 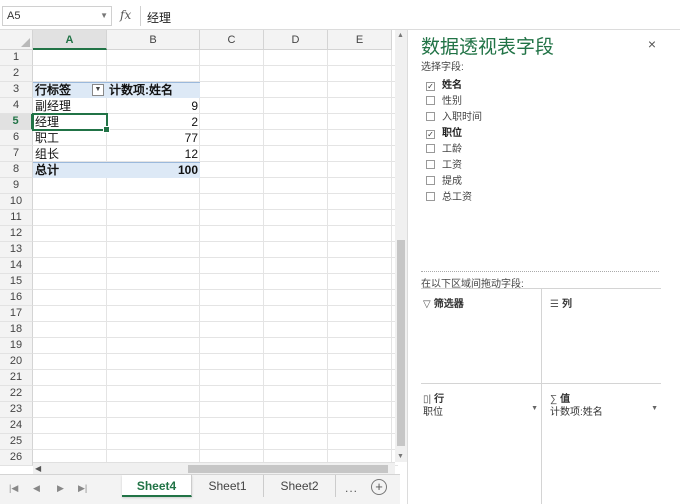 What do you see at coordinates (60, 488) in the screenshot?
I see `next-sheet-icon: ▶` at bounding box center [60, 488].